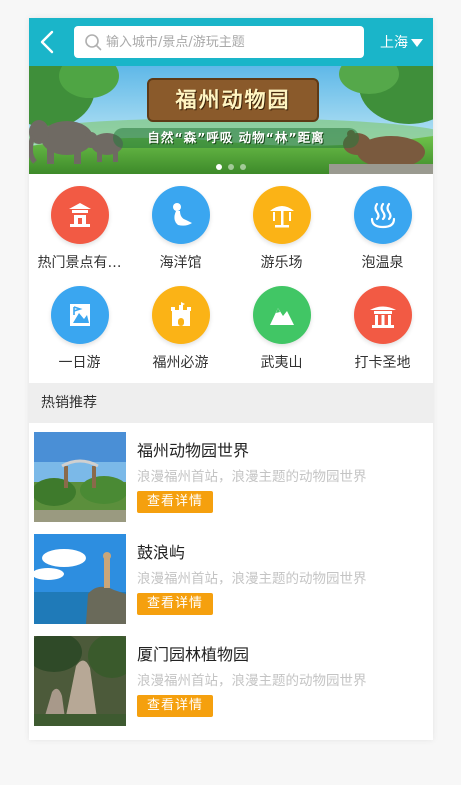  What do you see at coordinates (382, 363) in the screenshot?
I see `category-label: 打卡圣地` at bounding box center [382, 363].